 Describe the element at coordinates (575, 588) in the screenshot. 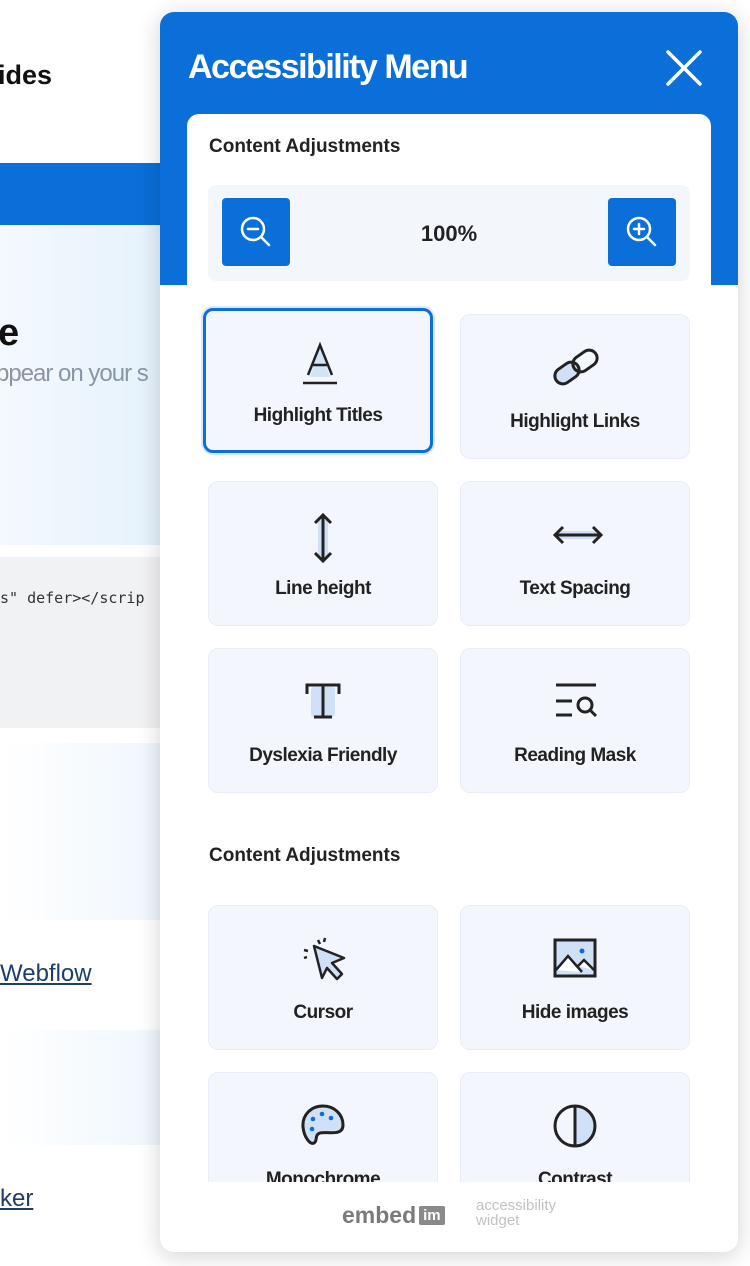

I see `option-label: Text Spacing` at that location.